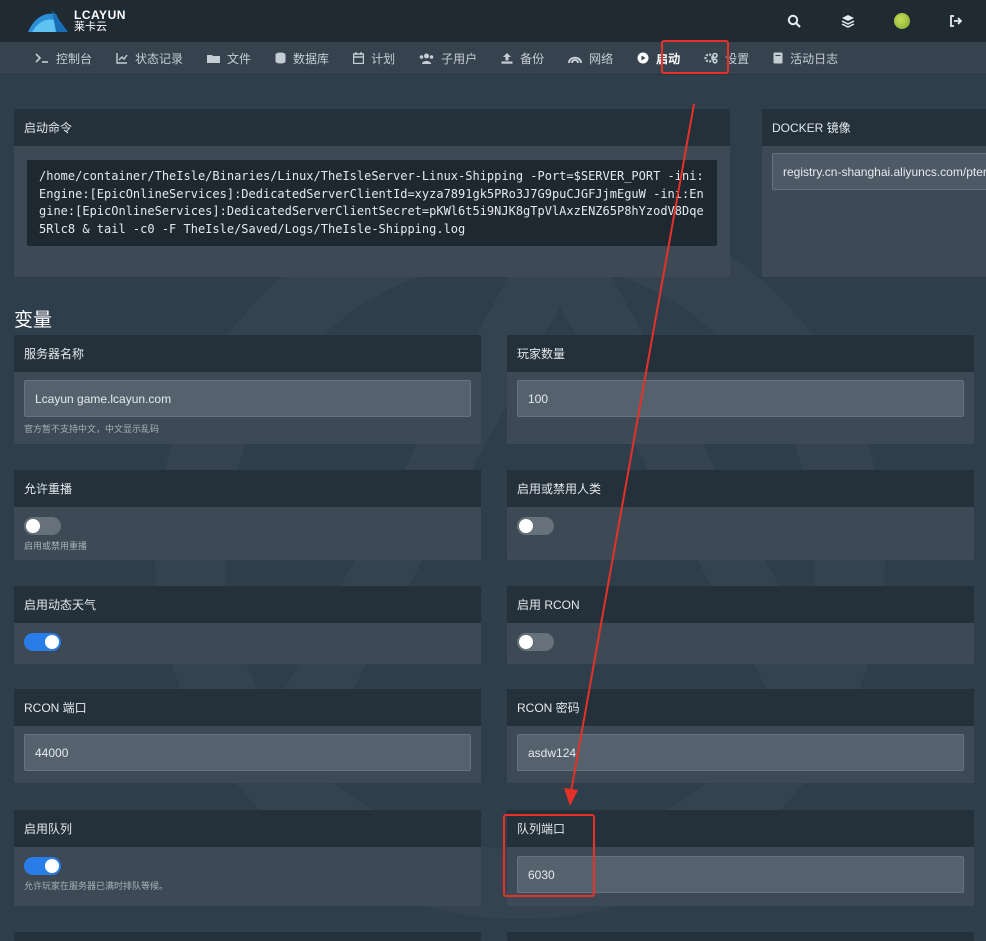 The width and height of the screenshot is (986, 941). I want to click on database-icon, so click(280, 58).